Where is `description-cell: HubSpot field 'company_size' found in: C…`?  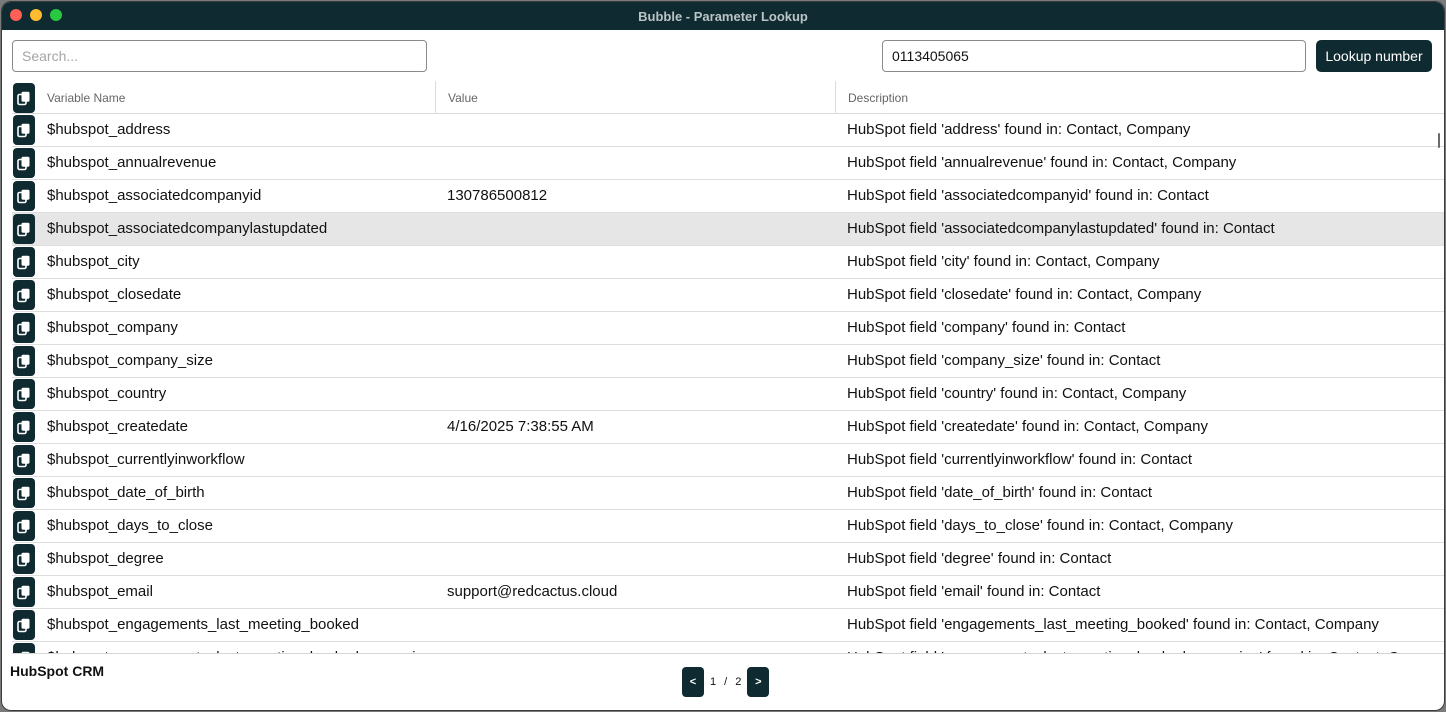 description-cell: HubSpot field 'company_size' found in: C… is located at coordinates (1004, 360).